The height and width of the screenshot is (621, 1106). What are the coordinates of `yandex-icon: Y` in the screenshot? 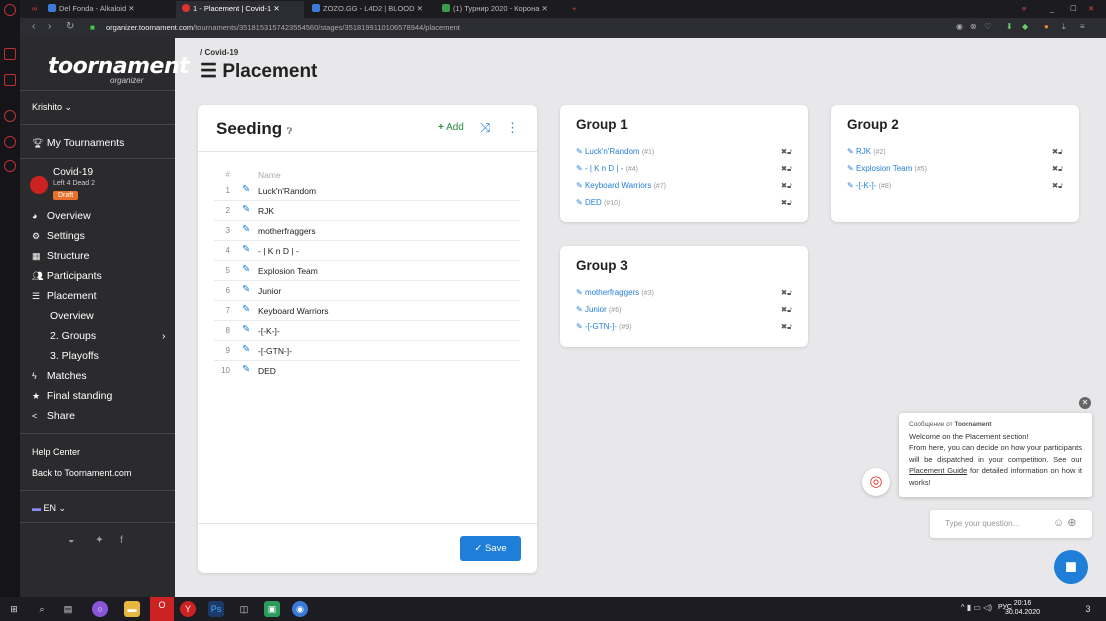 It's located at (188, 609).